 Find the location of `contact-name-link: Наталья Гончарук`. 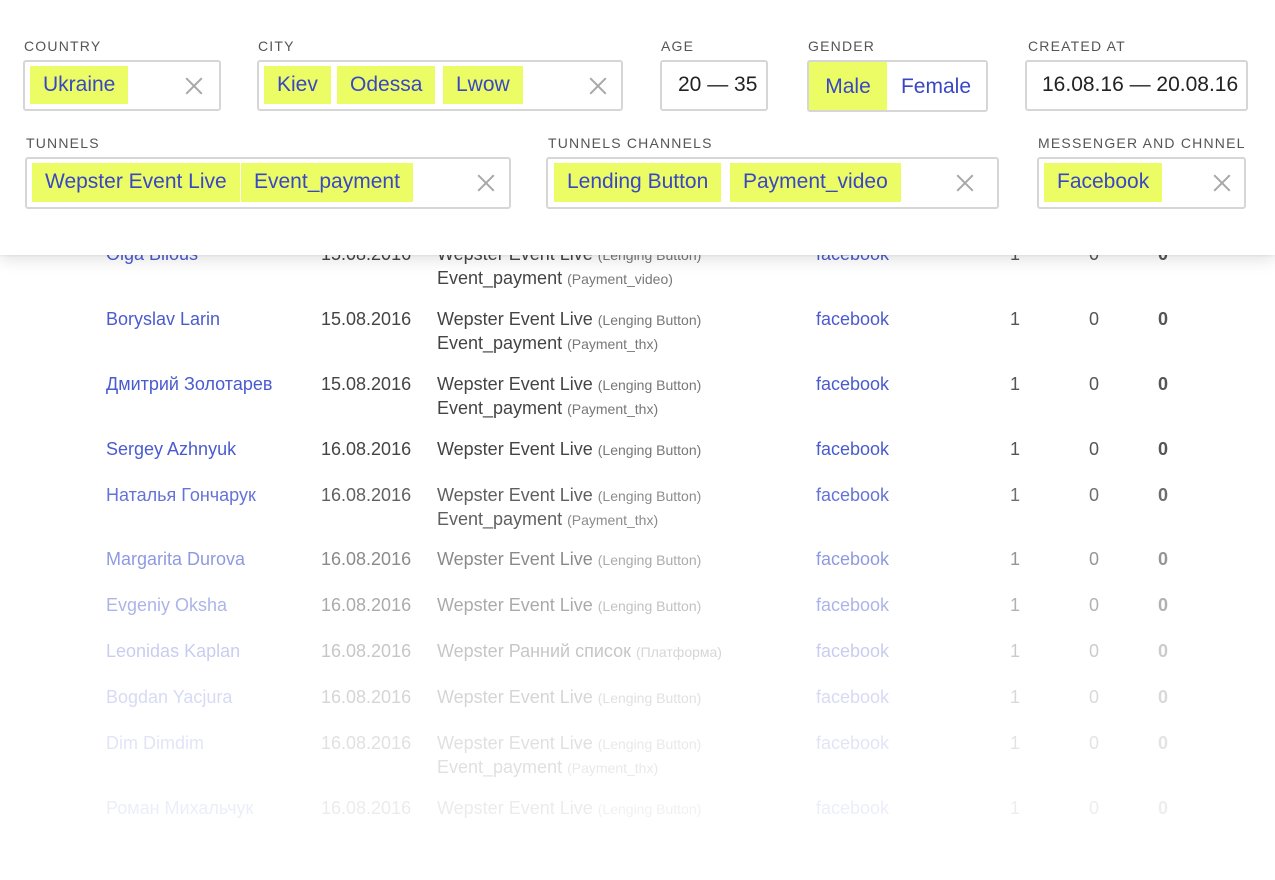

contact-name-link: Наталья Гончарук is located at coordinates (181, 495).